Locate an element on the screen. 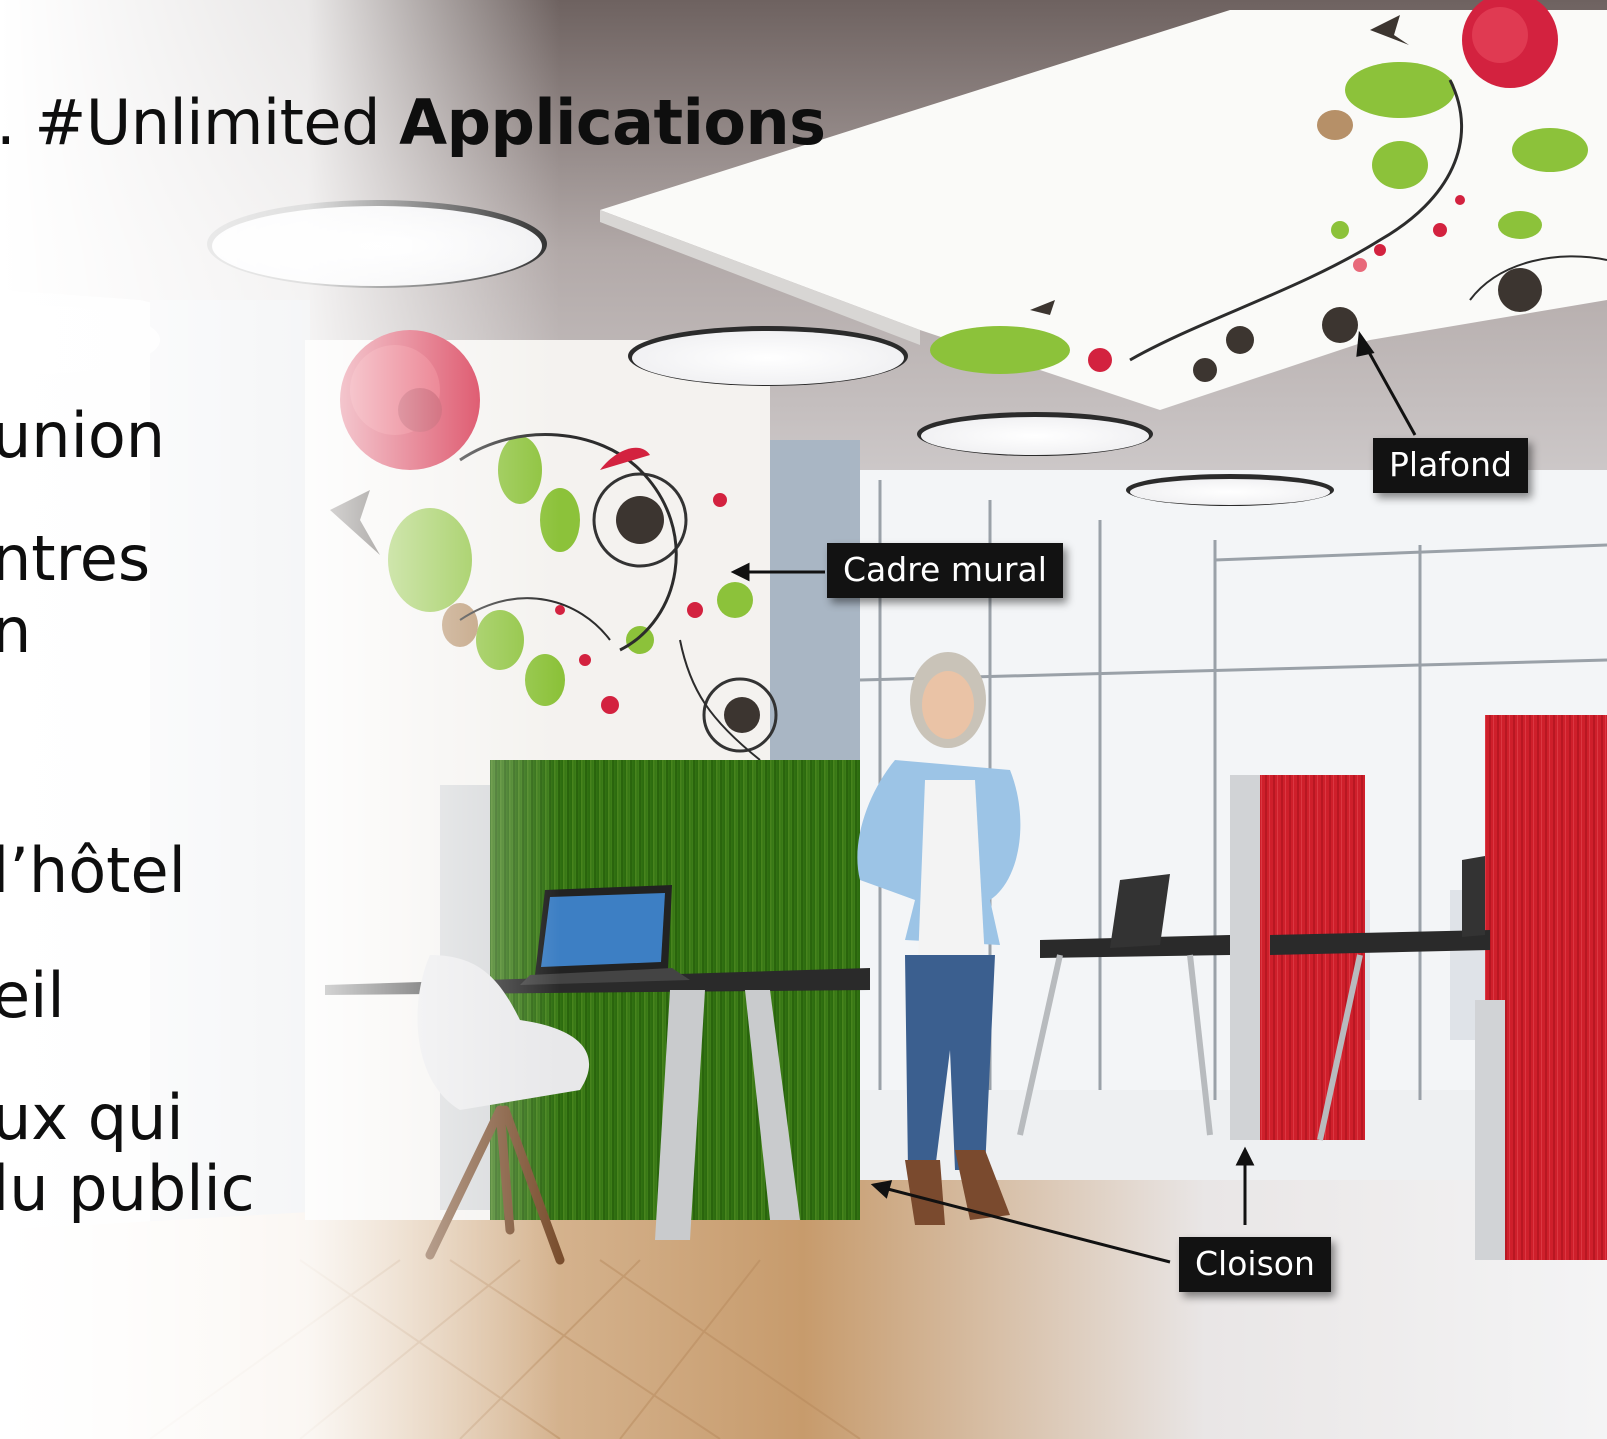  callout-plafond: Plafond is located at coordinates (1450, 465).